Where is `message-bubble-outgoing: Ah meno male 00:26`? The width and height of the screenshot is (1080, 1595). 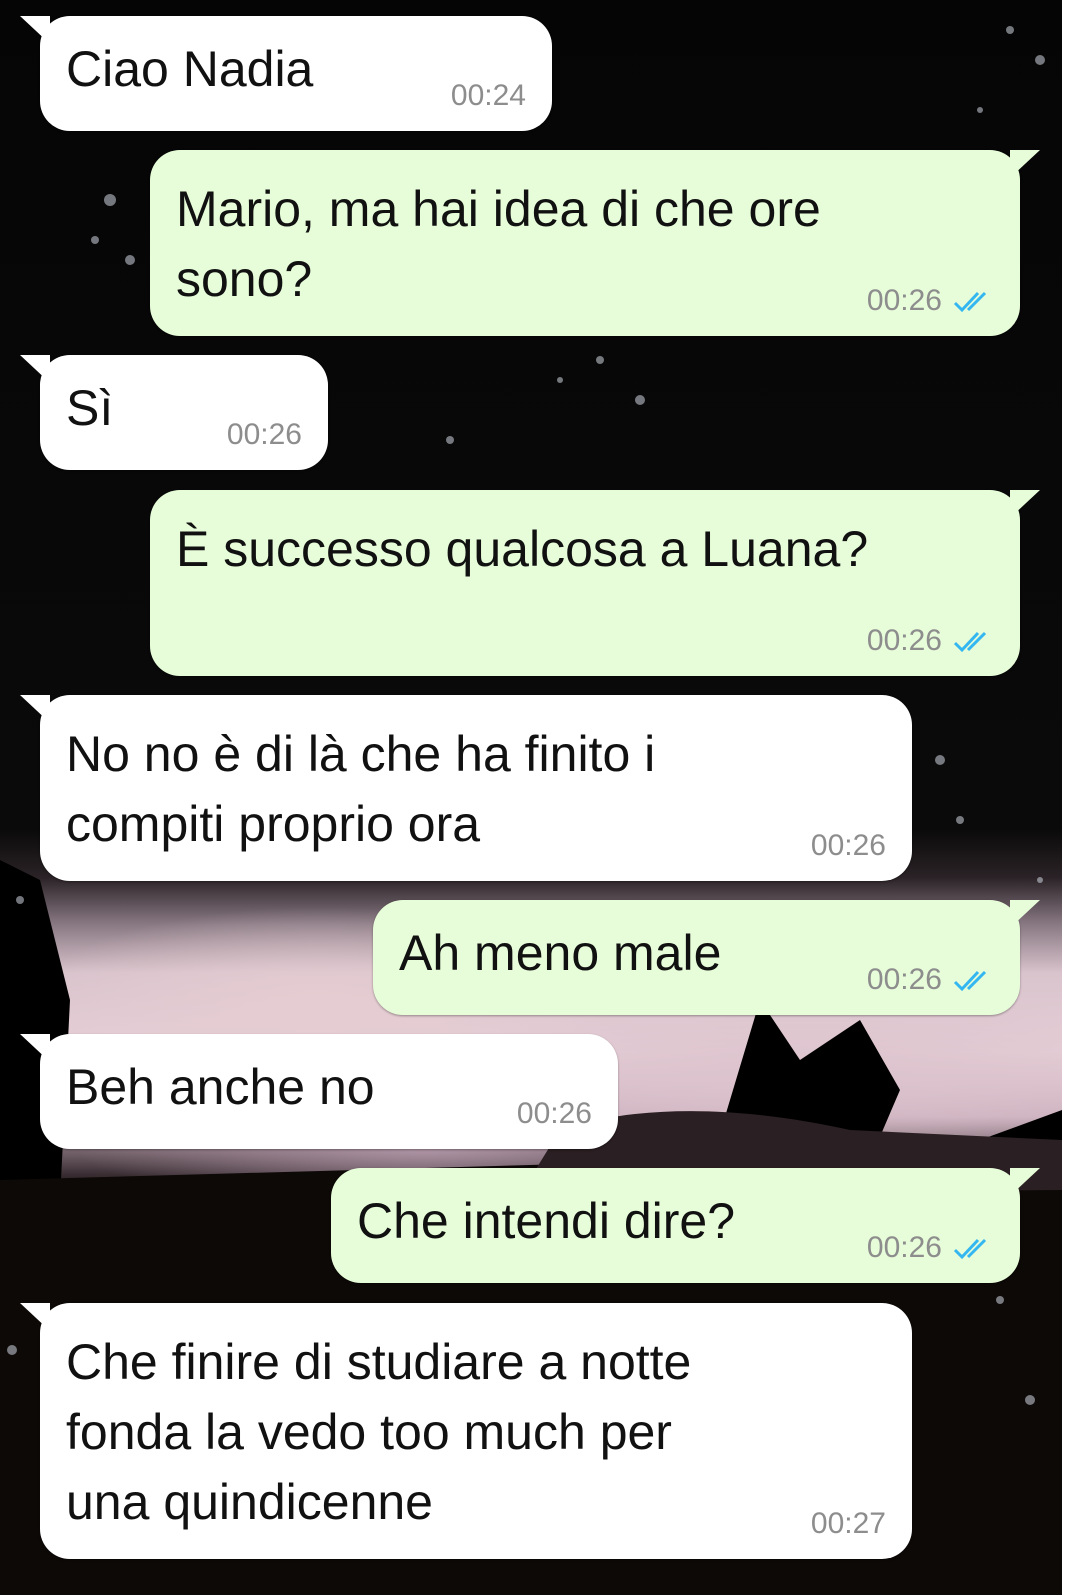
message-bubble-outgoing: Ah meno male 00:26 is located at coordinates (706, 957).